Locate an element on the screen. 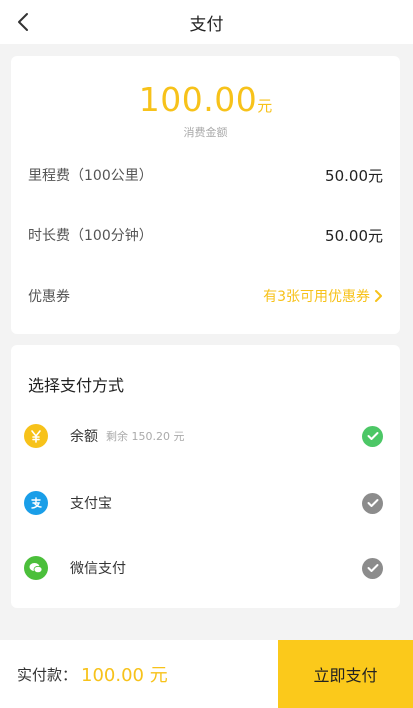  payment-option-balance: 余额 剩余 150.20 元 is located at coordinates (203, 436).